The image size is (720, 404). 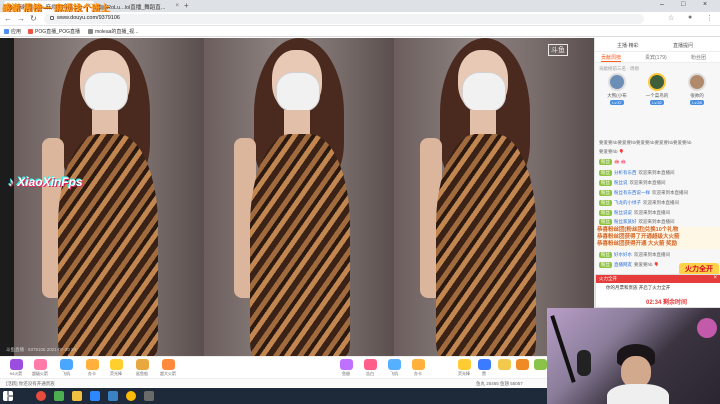 What do you see at coordinates (671, 18) in the screenshot?
I see `star-icon: ☆` at bounding box center [671, 18].